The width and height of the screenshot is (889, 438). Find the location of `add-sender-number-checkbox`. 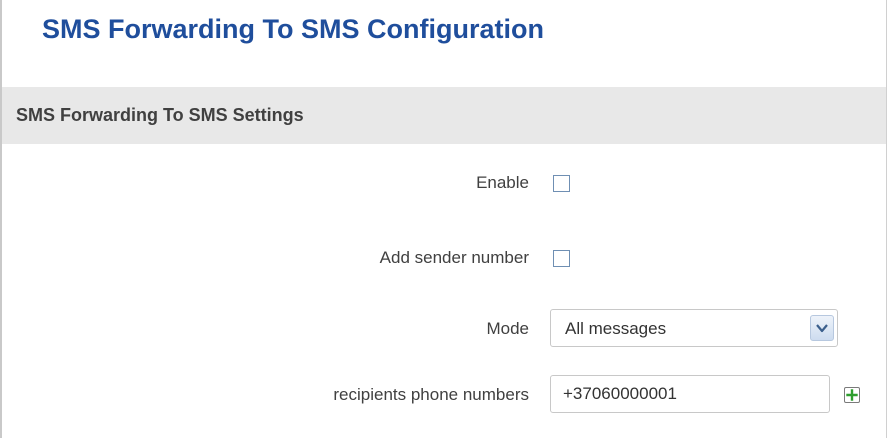

add-sender-number-checkbox is located at coordinates (561, 258).